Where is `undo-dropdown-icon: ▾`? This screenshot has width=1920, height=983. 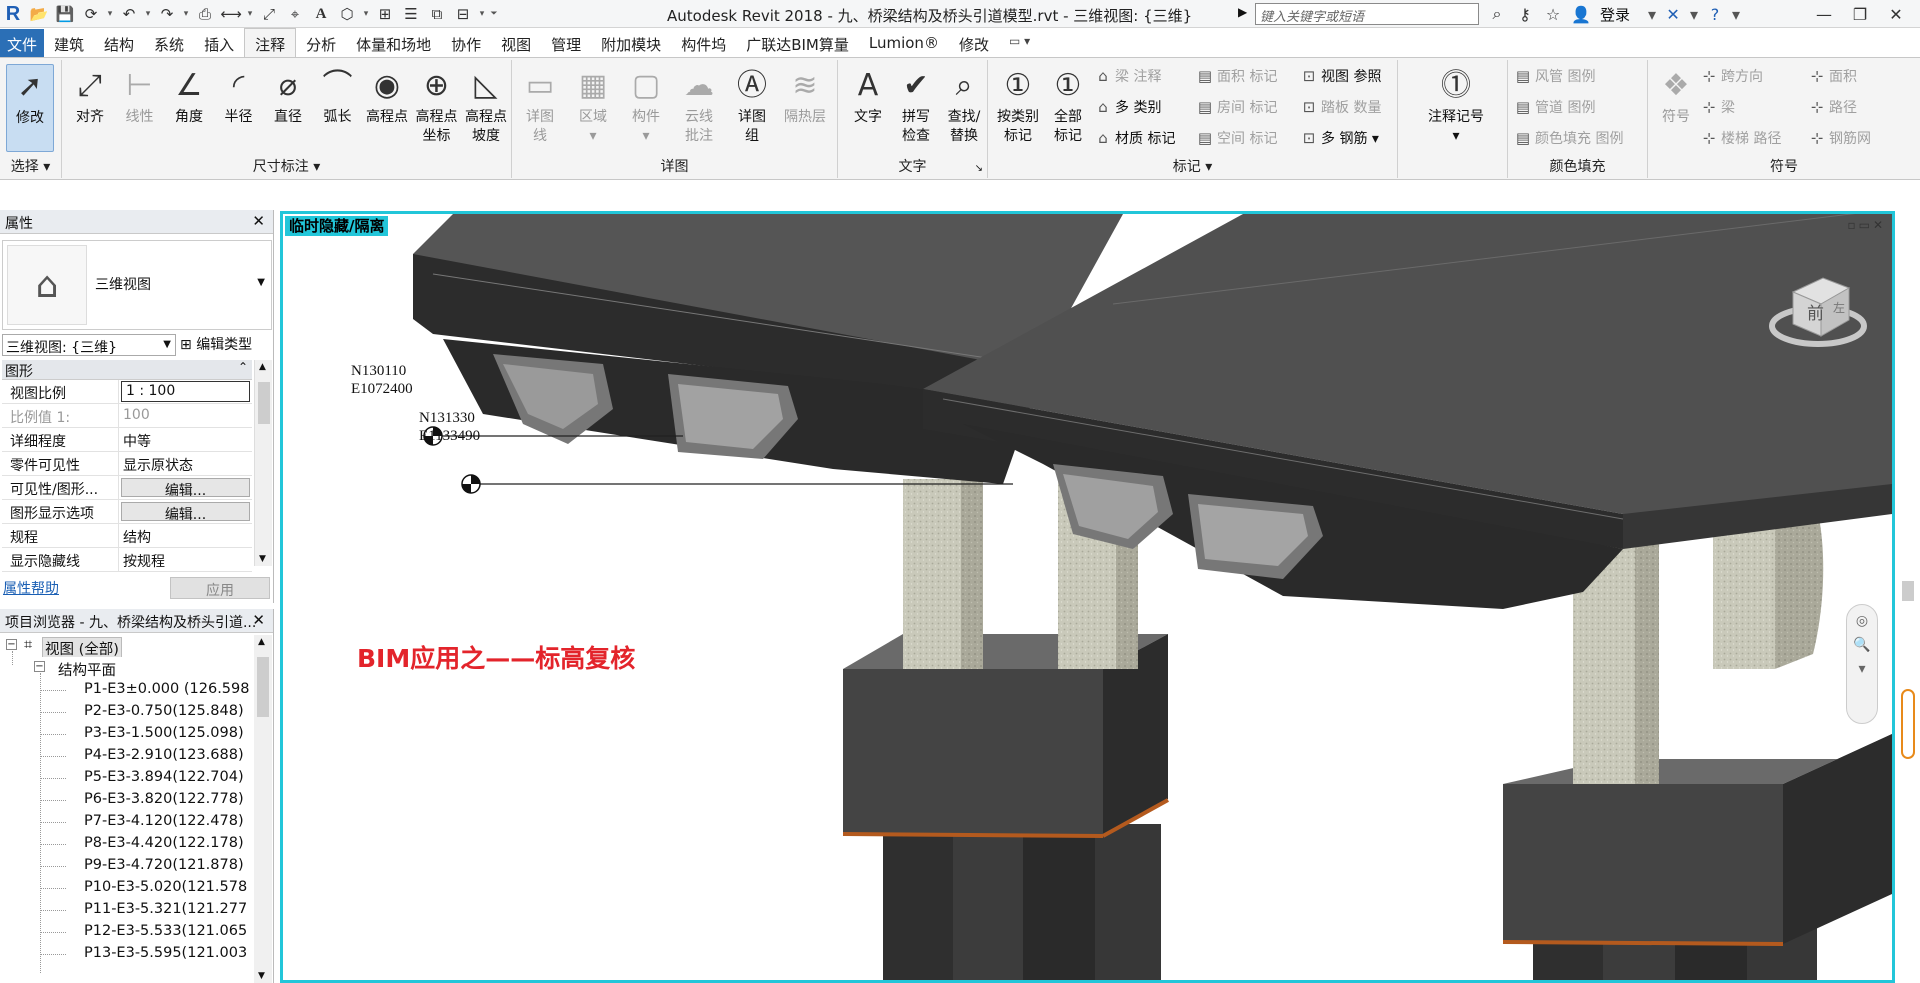 undo-dropdown-icon: ▾ is located at coordinates (148, 14).